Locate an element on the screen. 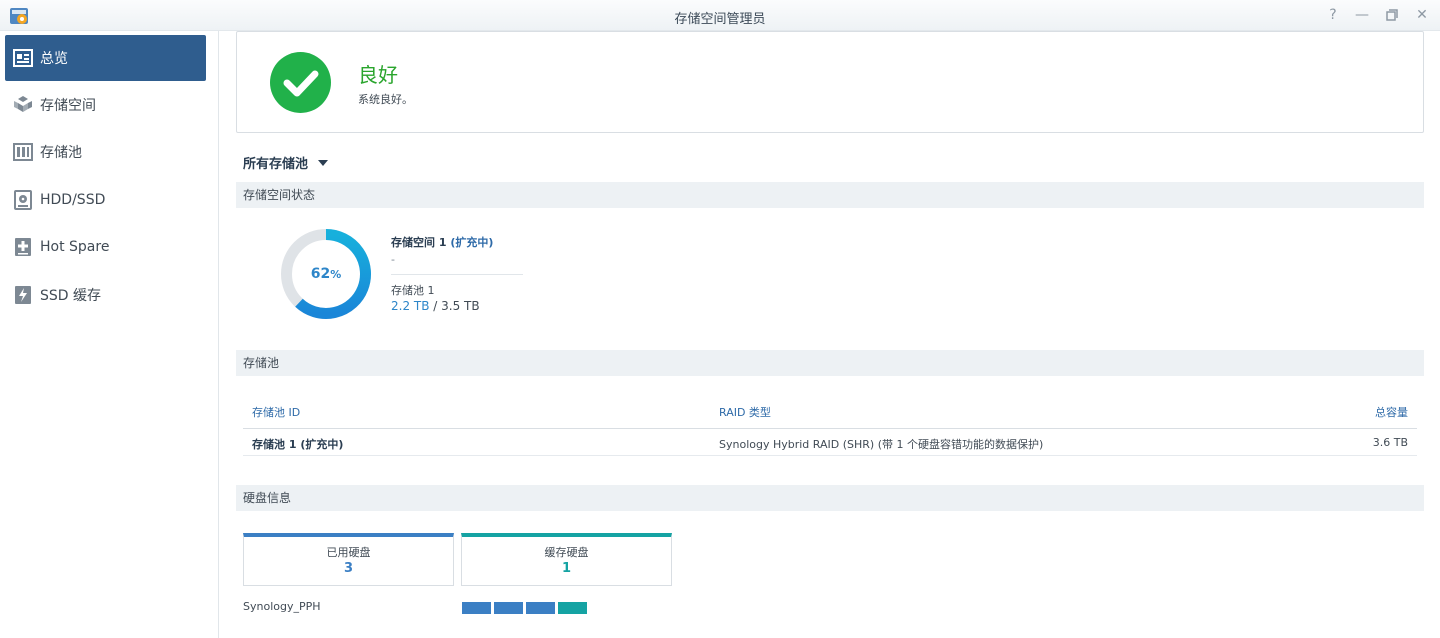 The width and height of the screenshot is (1440, 638). ssd-cache-icon is located at coordinates (23, 295).